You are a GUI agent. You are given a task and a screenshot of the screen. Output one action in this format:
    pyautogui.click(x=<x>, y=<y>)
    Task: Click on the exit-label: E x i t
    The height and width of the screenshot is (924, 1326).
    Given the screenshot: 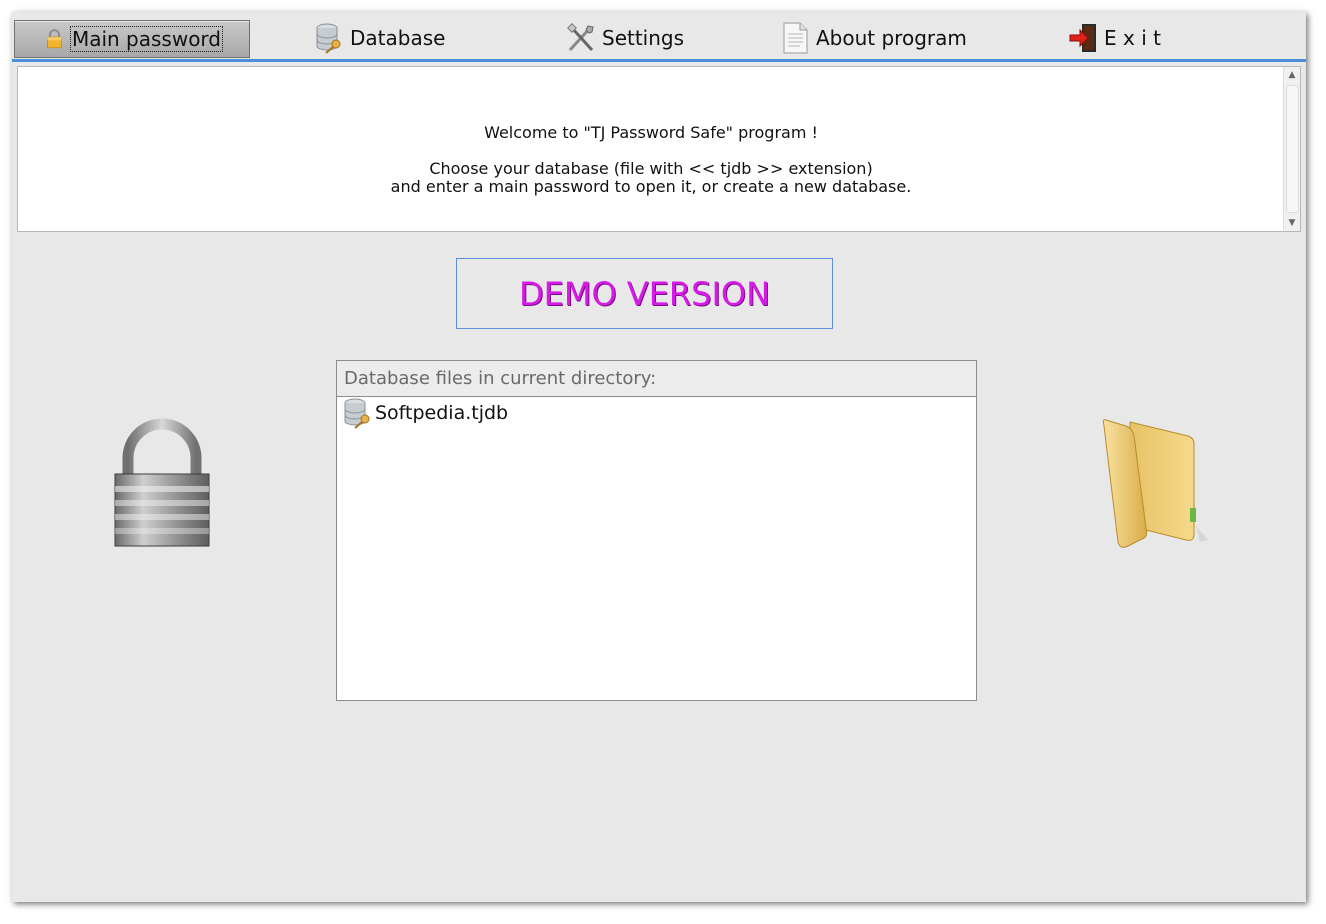 What is the action you would take?
    pyautogui.click(x=1132, y=38)
    